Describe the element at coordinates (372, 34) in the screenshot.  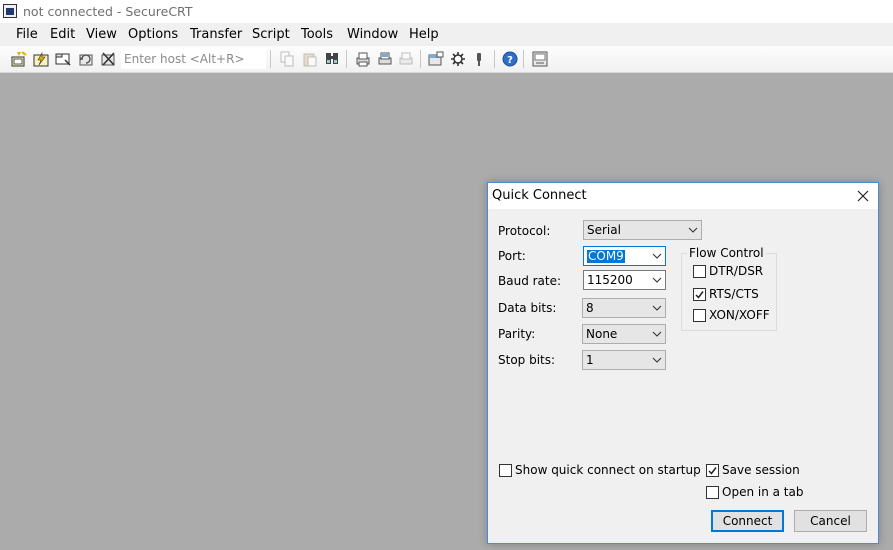
I see `menu-window: Window` at that location.